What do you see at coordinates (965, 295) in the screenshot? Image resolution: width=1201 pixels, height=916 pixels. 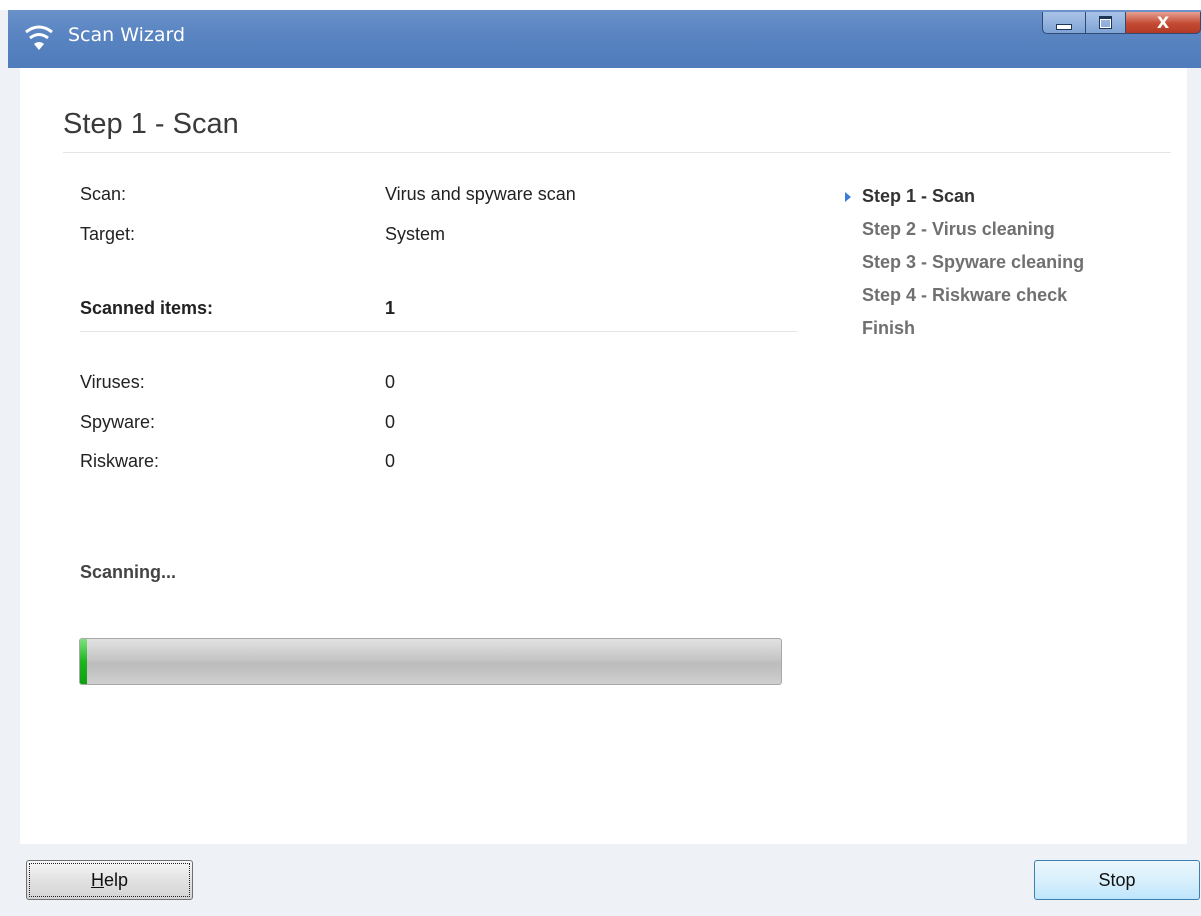 I see `step-label: Step 4 - Riskware check` at bounding box center [965, 295].